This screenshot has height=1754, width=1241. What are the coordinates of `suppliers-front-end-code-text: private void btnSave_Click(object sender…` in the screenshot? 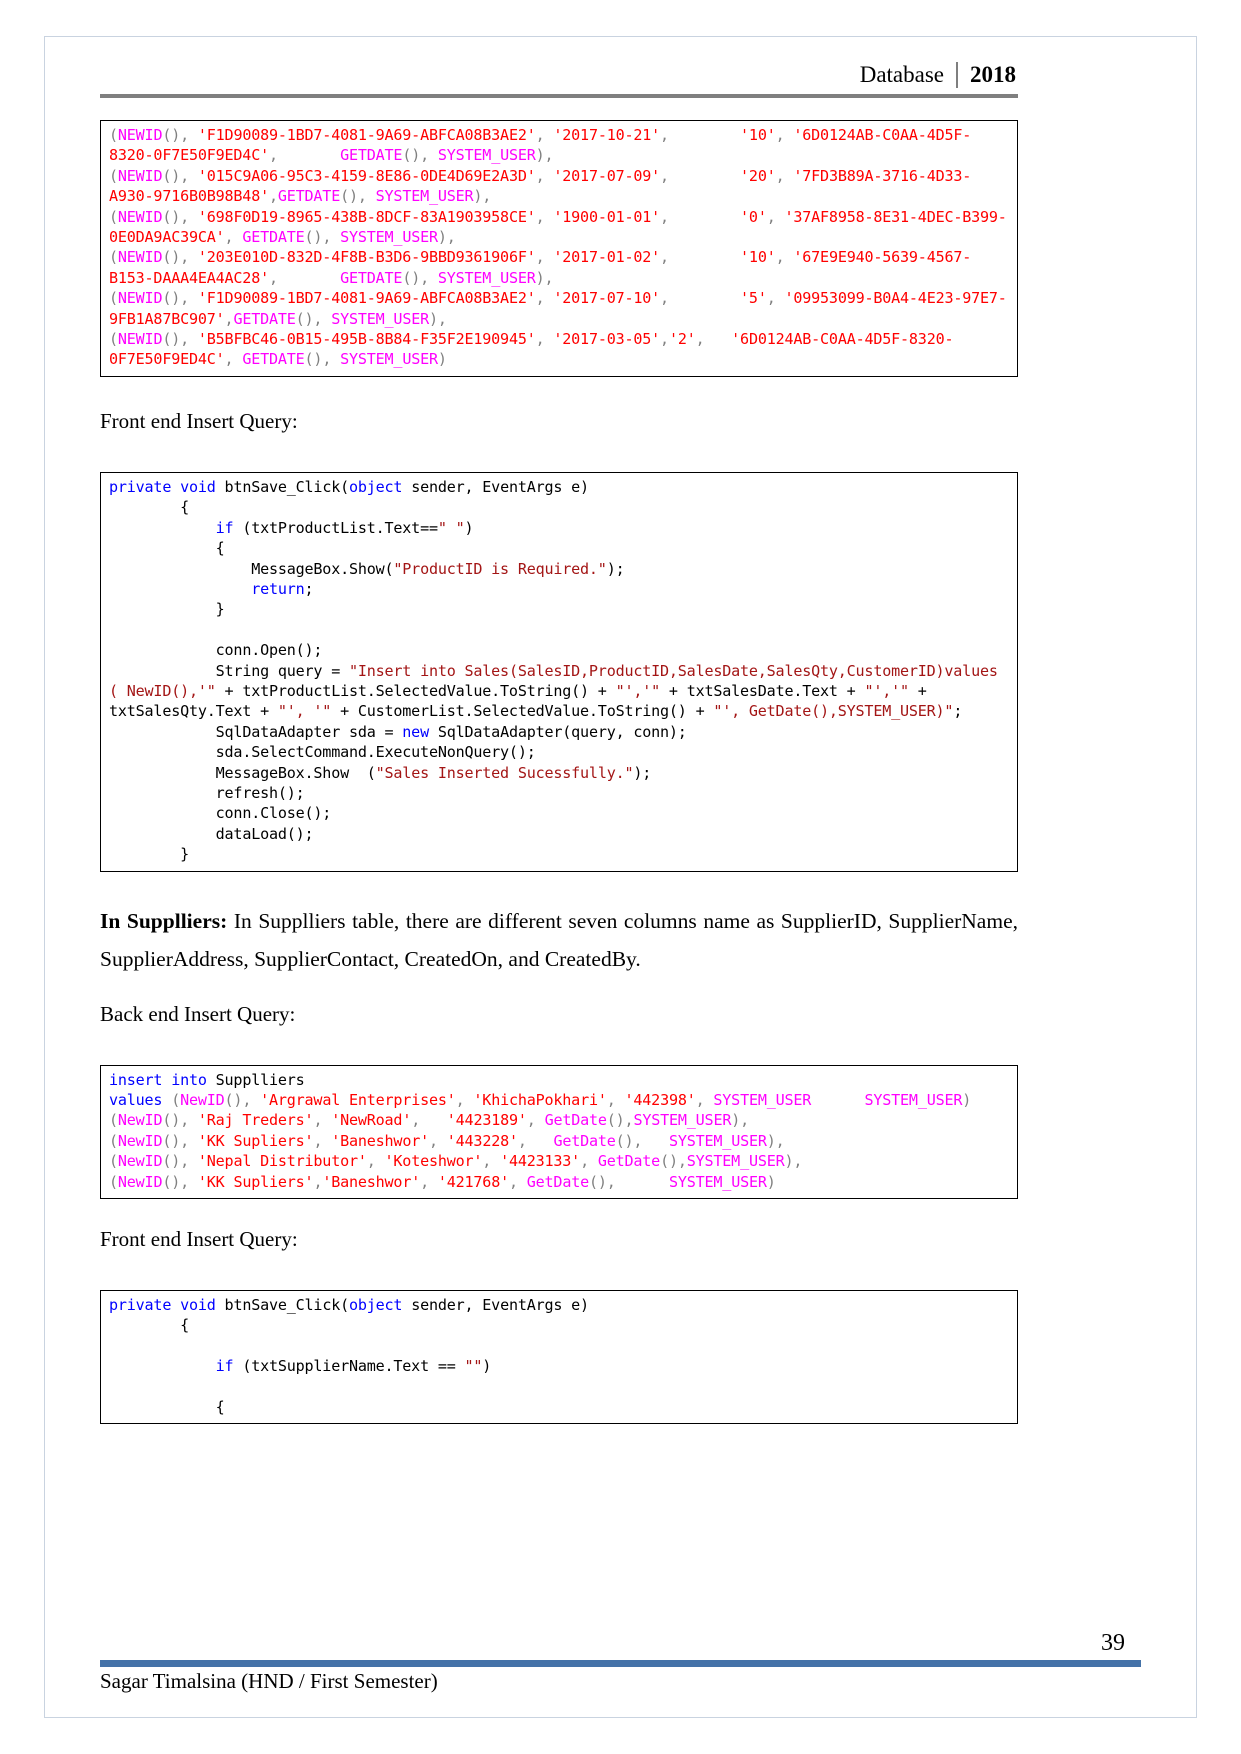 It's located at (349, 1356).